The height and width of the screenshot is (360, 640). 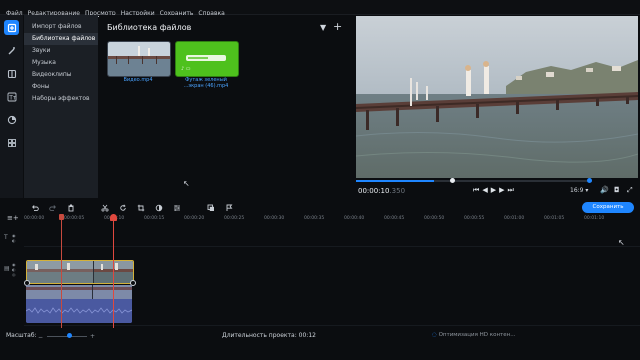 I want to click on menu-item-videoclips: Видеоклипы, so click(x=61, y=75).